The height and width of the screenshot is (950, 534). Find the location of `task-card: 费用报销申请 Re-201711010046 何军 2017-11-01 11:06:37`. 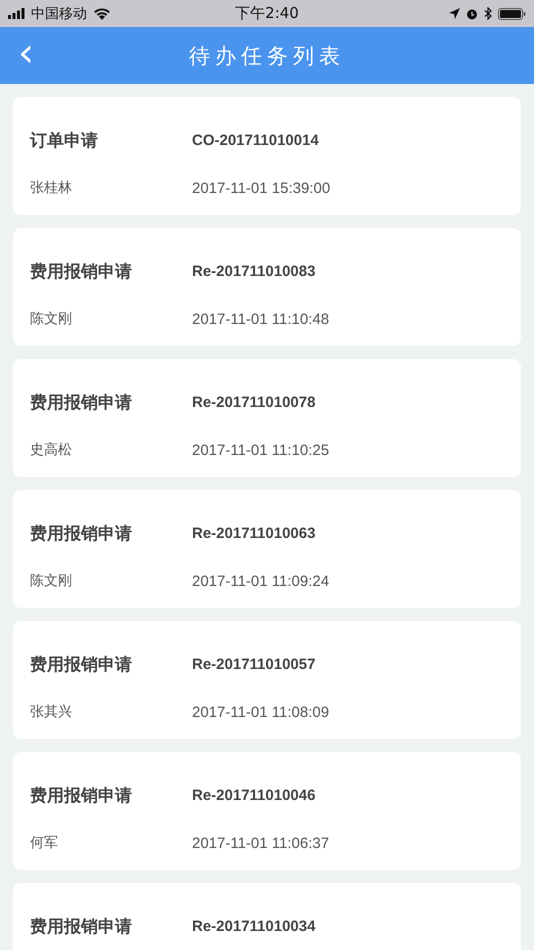

task-card: 费用报销申请 Re-201711010046 何军 2017-11-01 11:06:37 is located at coordinates (267, 811).